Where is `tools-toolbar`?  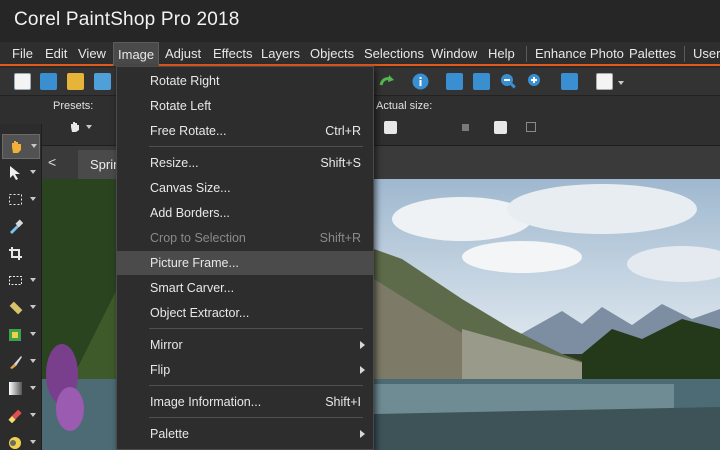 tools-toolbar is located at coordinates (21, 287).